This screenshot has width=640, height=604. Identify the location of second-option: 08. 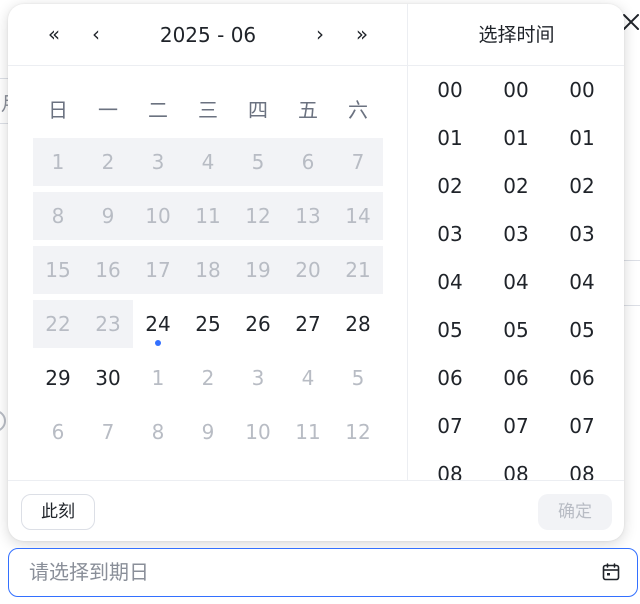
(582, 465).